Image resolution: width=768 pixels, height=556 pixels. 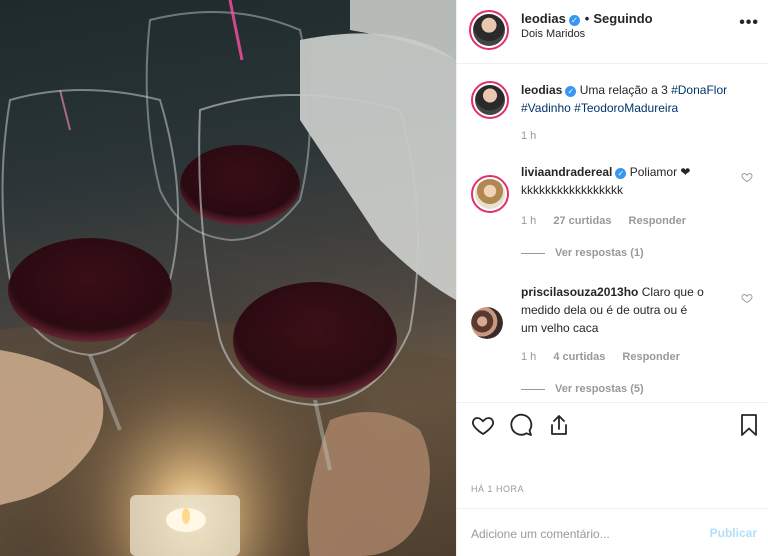 I want to click on author-avatar, so click(x=489, y=30).